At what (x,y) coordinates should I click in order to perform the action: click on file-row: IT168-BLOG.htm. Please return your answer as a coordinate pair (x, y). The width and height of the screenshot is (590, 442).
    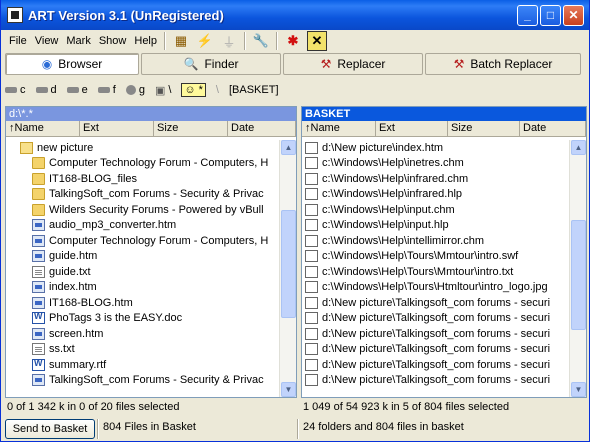
    Looking at the image, I should click on (142, 303).